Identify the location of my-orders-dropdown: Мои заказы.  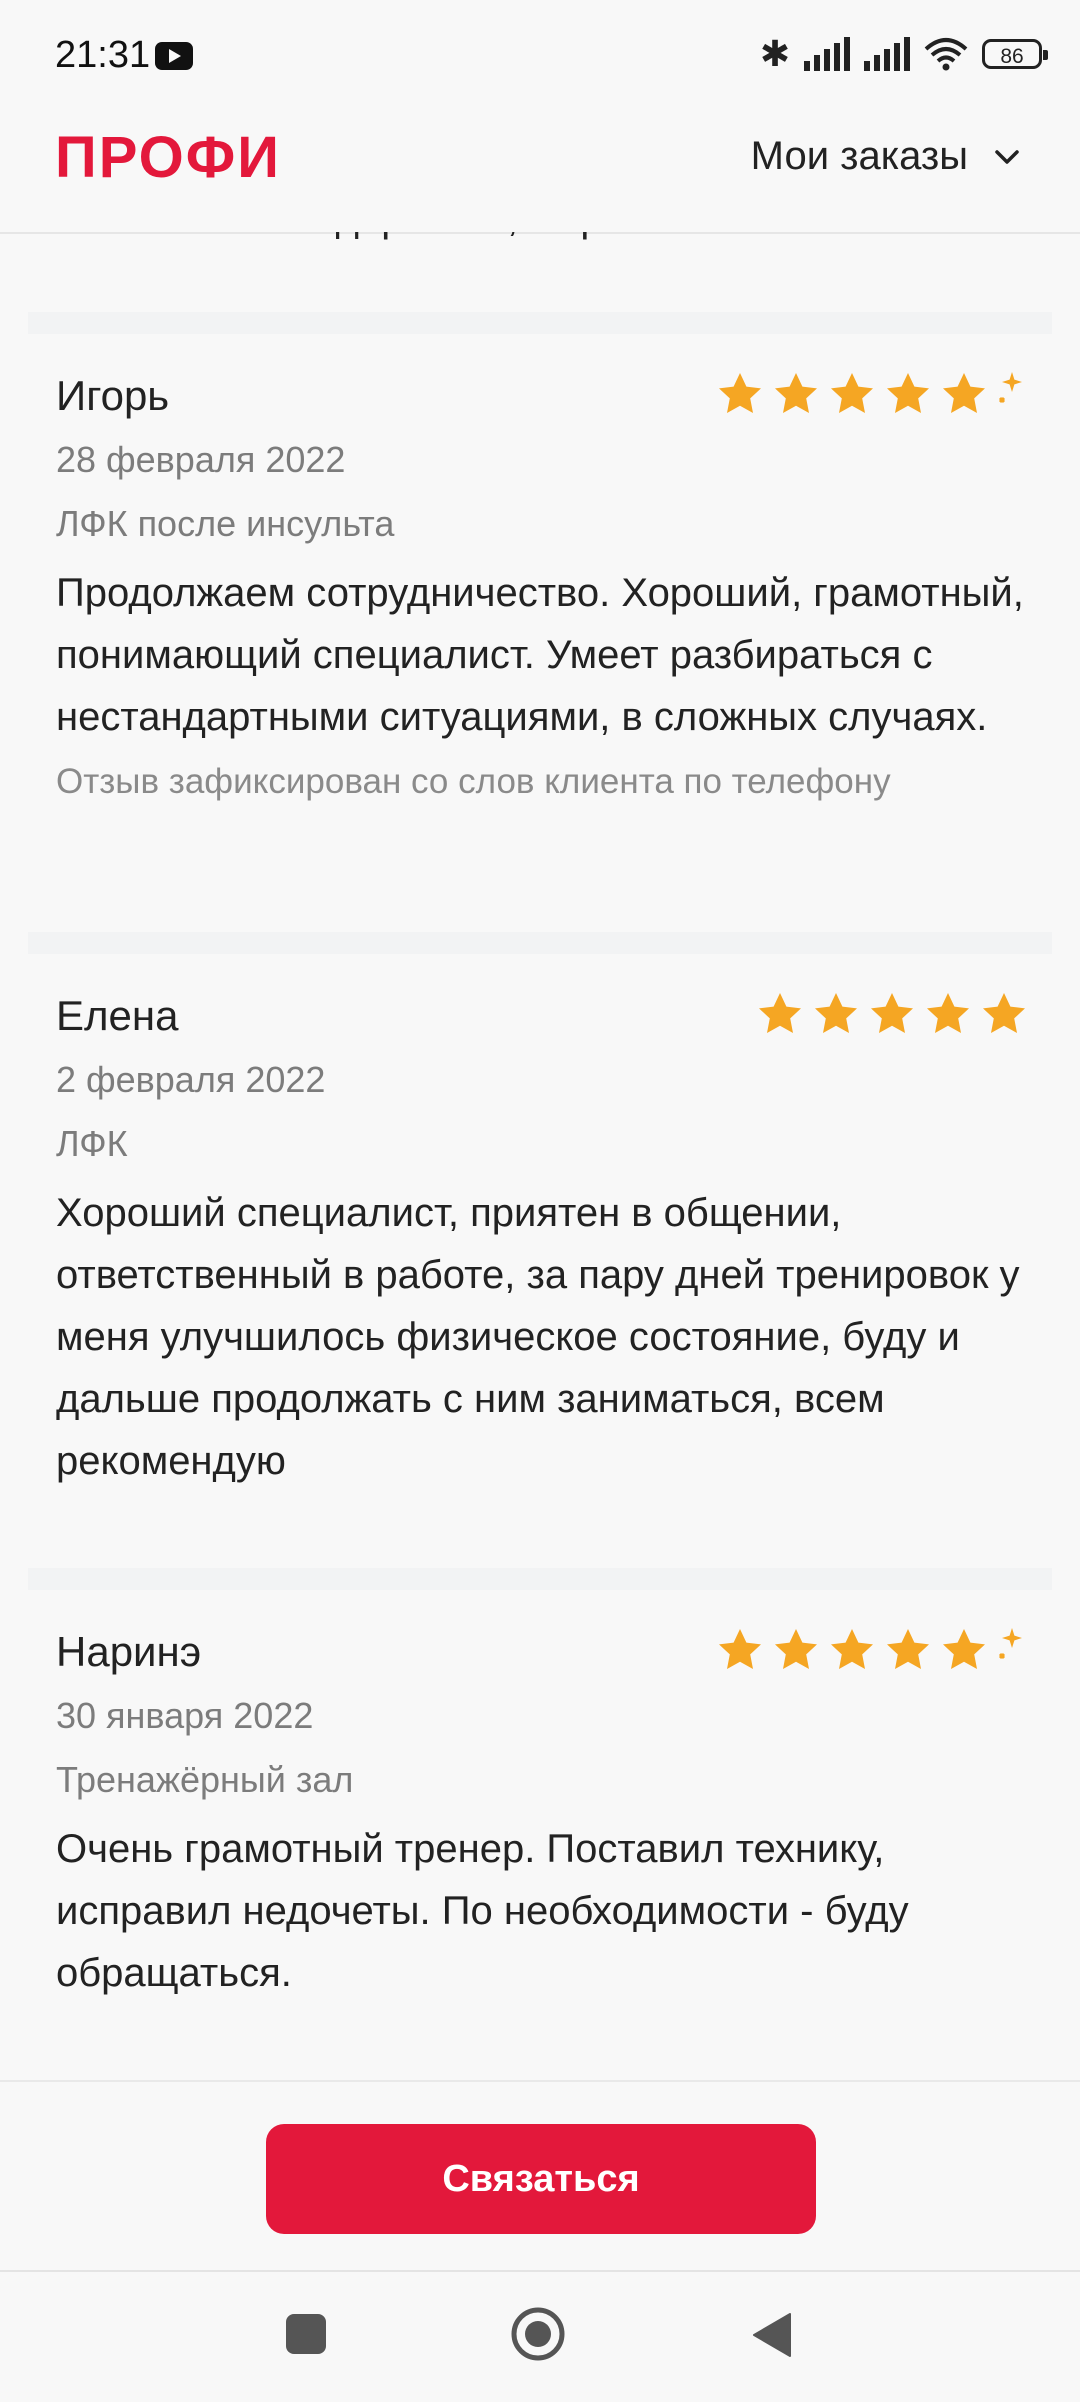
(885, 156).